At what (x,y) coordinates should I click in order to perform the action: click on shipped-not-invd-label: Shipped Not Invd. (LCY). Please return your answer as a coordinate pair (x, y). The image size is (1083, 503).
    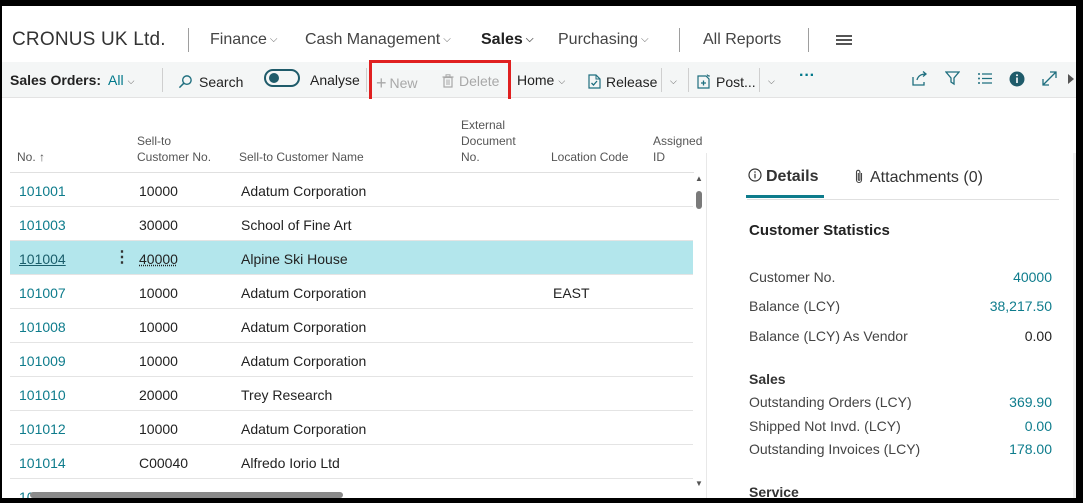
    Looking at the image, I should click on (825, 426).